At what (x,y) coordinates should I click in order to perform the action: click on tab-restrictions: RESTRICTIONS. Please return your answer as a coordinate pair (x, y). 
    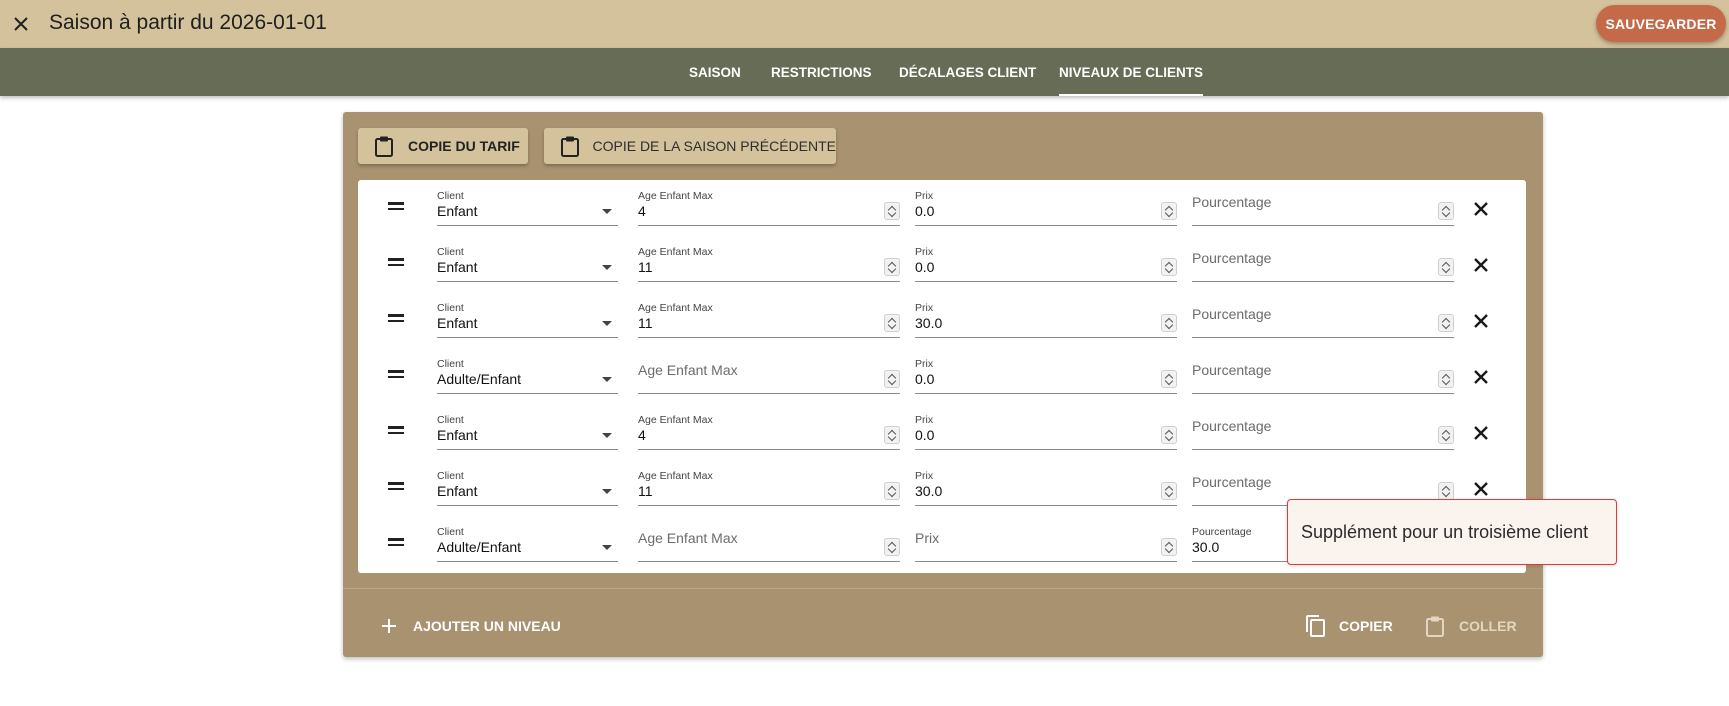
    Looking at the image, I should click on (821, 72).